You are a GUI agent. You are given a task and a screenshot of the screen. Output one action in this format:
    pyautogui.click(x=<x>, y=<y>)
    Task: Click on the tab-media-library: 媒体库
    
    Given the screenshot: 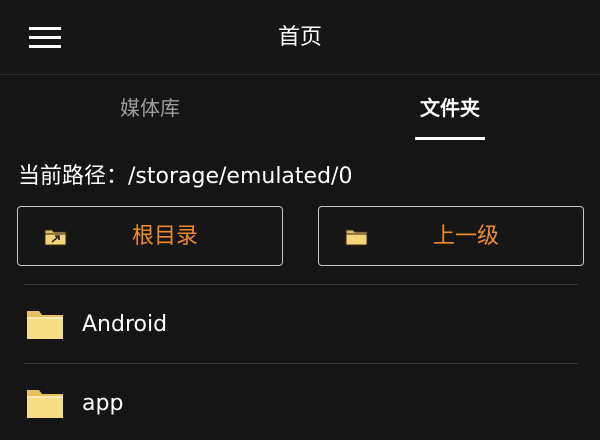 What is the action you would take?
    pyautogui.click(x=150, y=109)
    